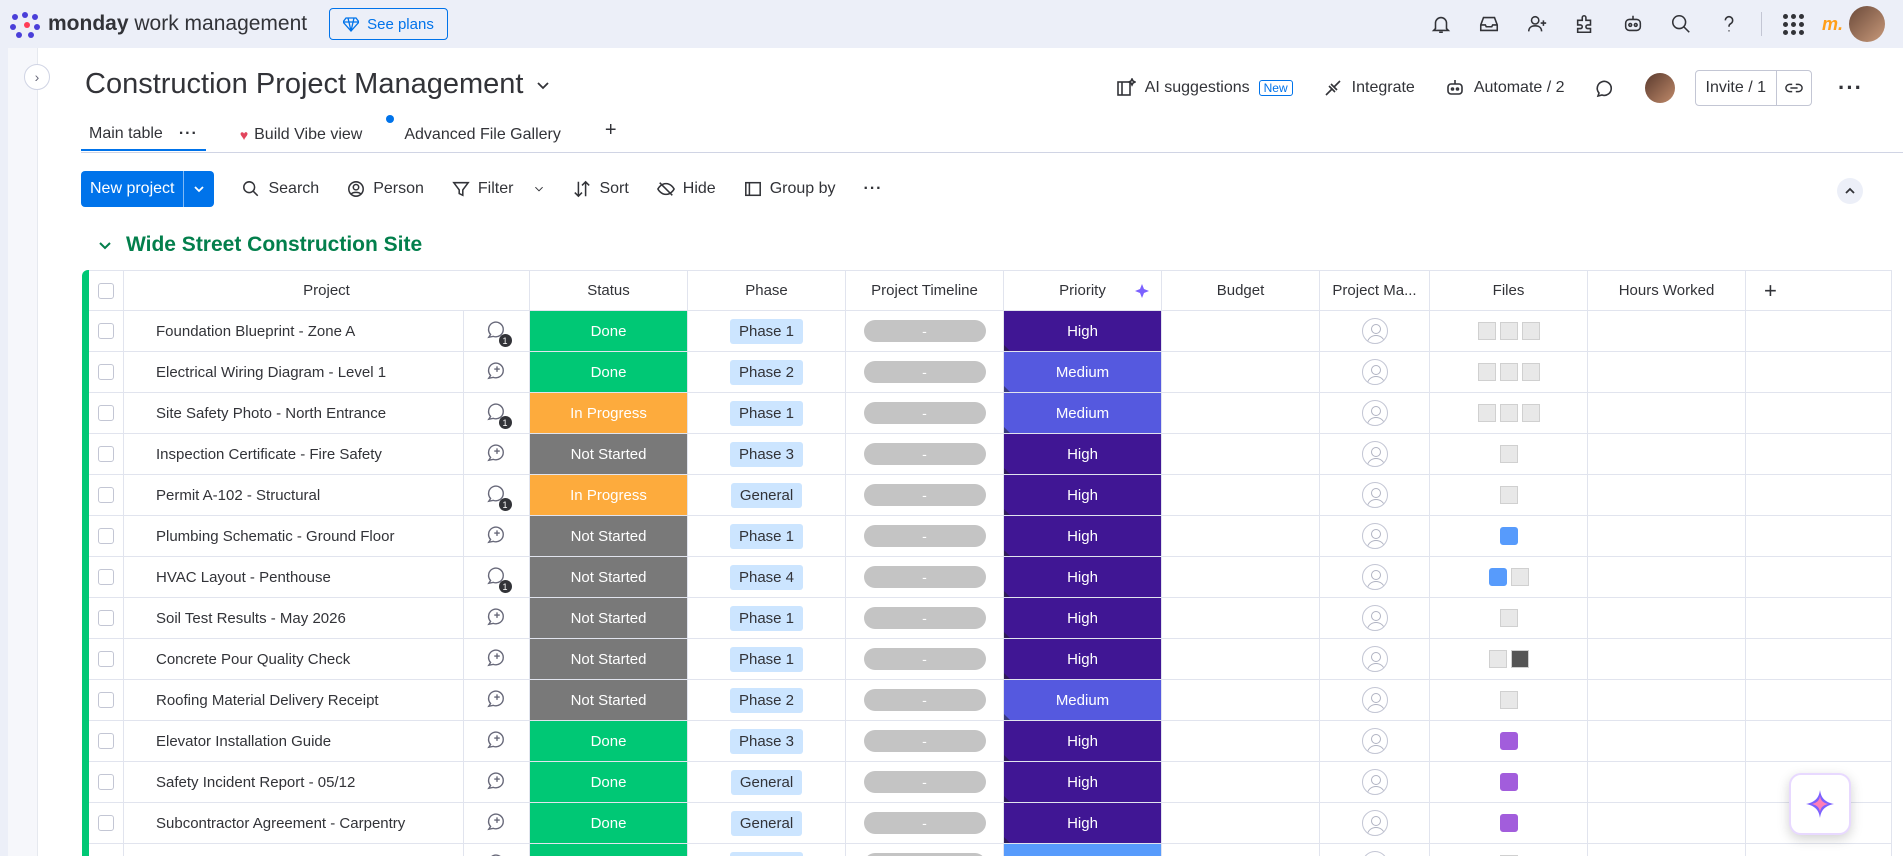 The image size is (1903, 856). What do you see at coordinates (1369, 88) in the screenshot?
I see `integrate-button: Integrate` at bounding box center [1369, 88].